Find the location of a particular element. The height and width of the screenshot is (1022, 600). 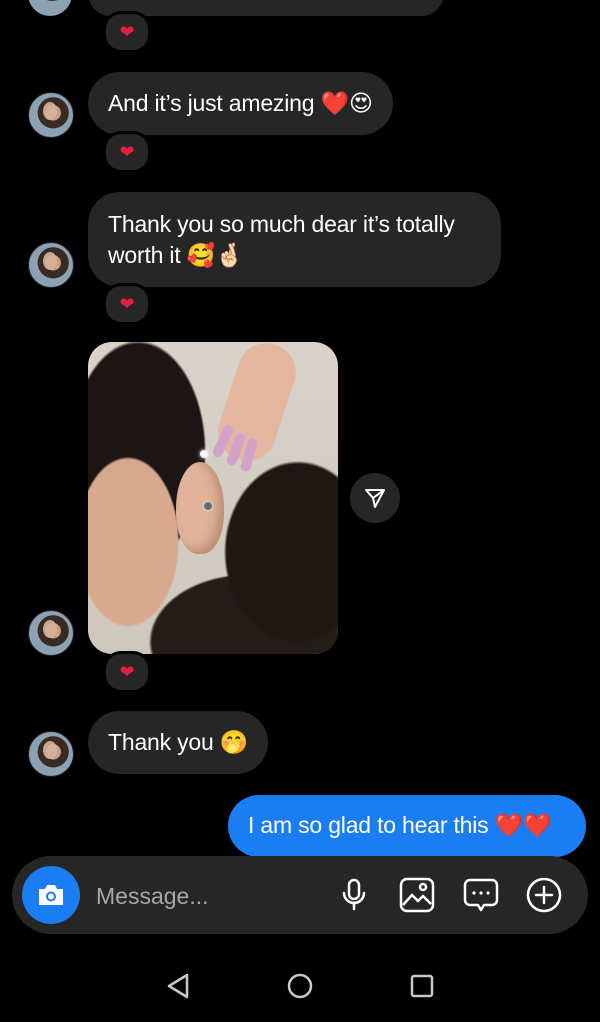

message-bubble-incoming: Thank you 🤭 is located at coordinates (178, 742).